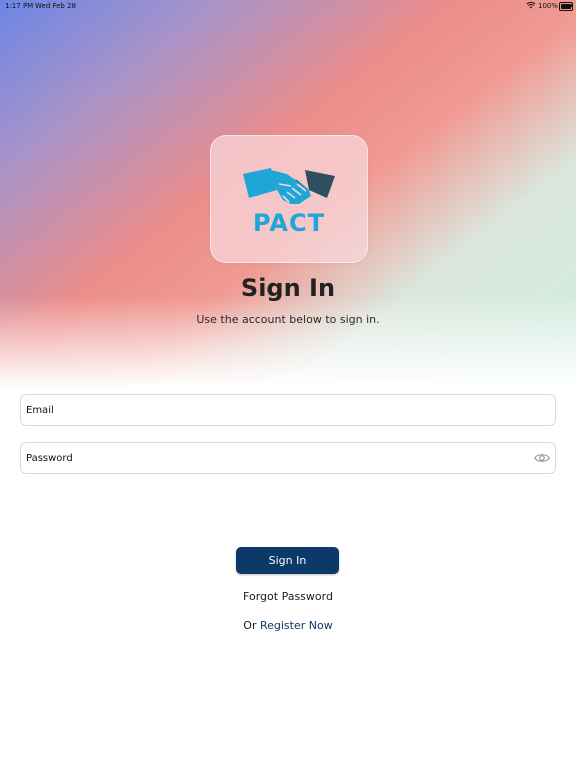  What do you see at coordinates (288, 288) in the screenshot?
I see `page-title: Sign In` at bounding box center [288, 288].